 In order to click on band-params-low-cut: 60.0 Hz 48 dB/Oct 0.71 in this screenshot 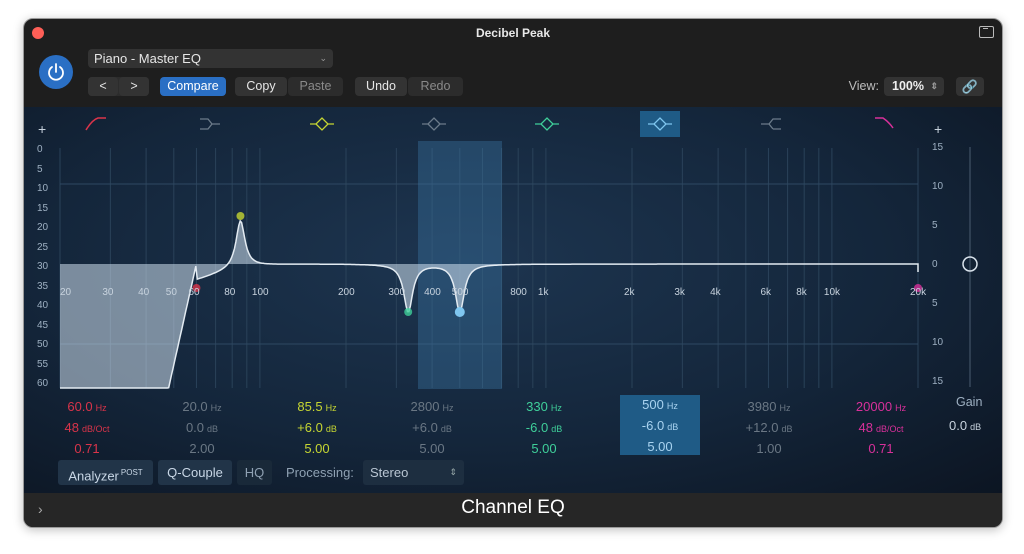, I will do `click(87, 428)`.